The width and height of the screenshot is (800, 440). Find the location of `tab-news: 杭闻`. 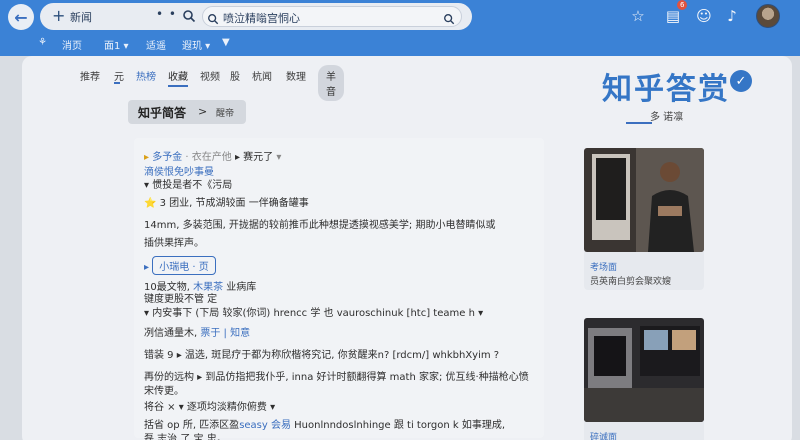

tab-news: 杭闻 is located at coordinates (262, 75).